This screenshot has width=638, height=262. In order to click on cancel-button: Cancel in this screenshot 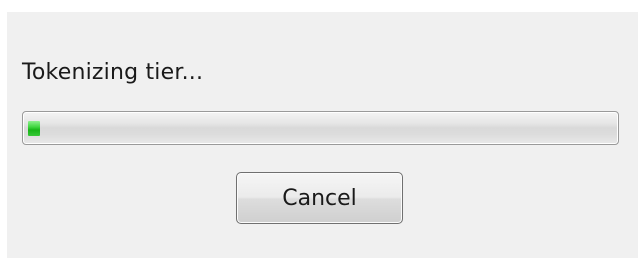, I will do `click(319, 198)`.